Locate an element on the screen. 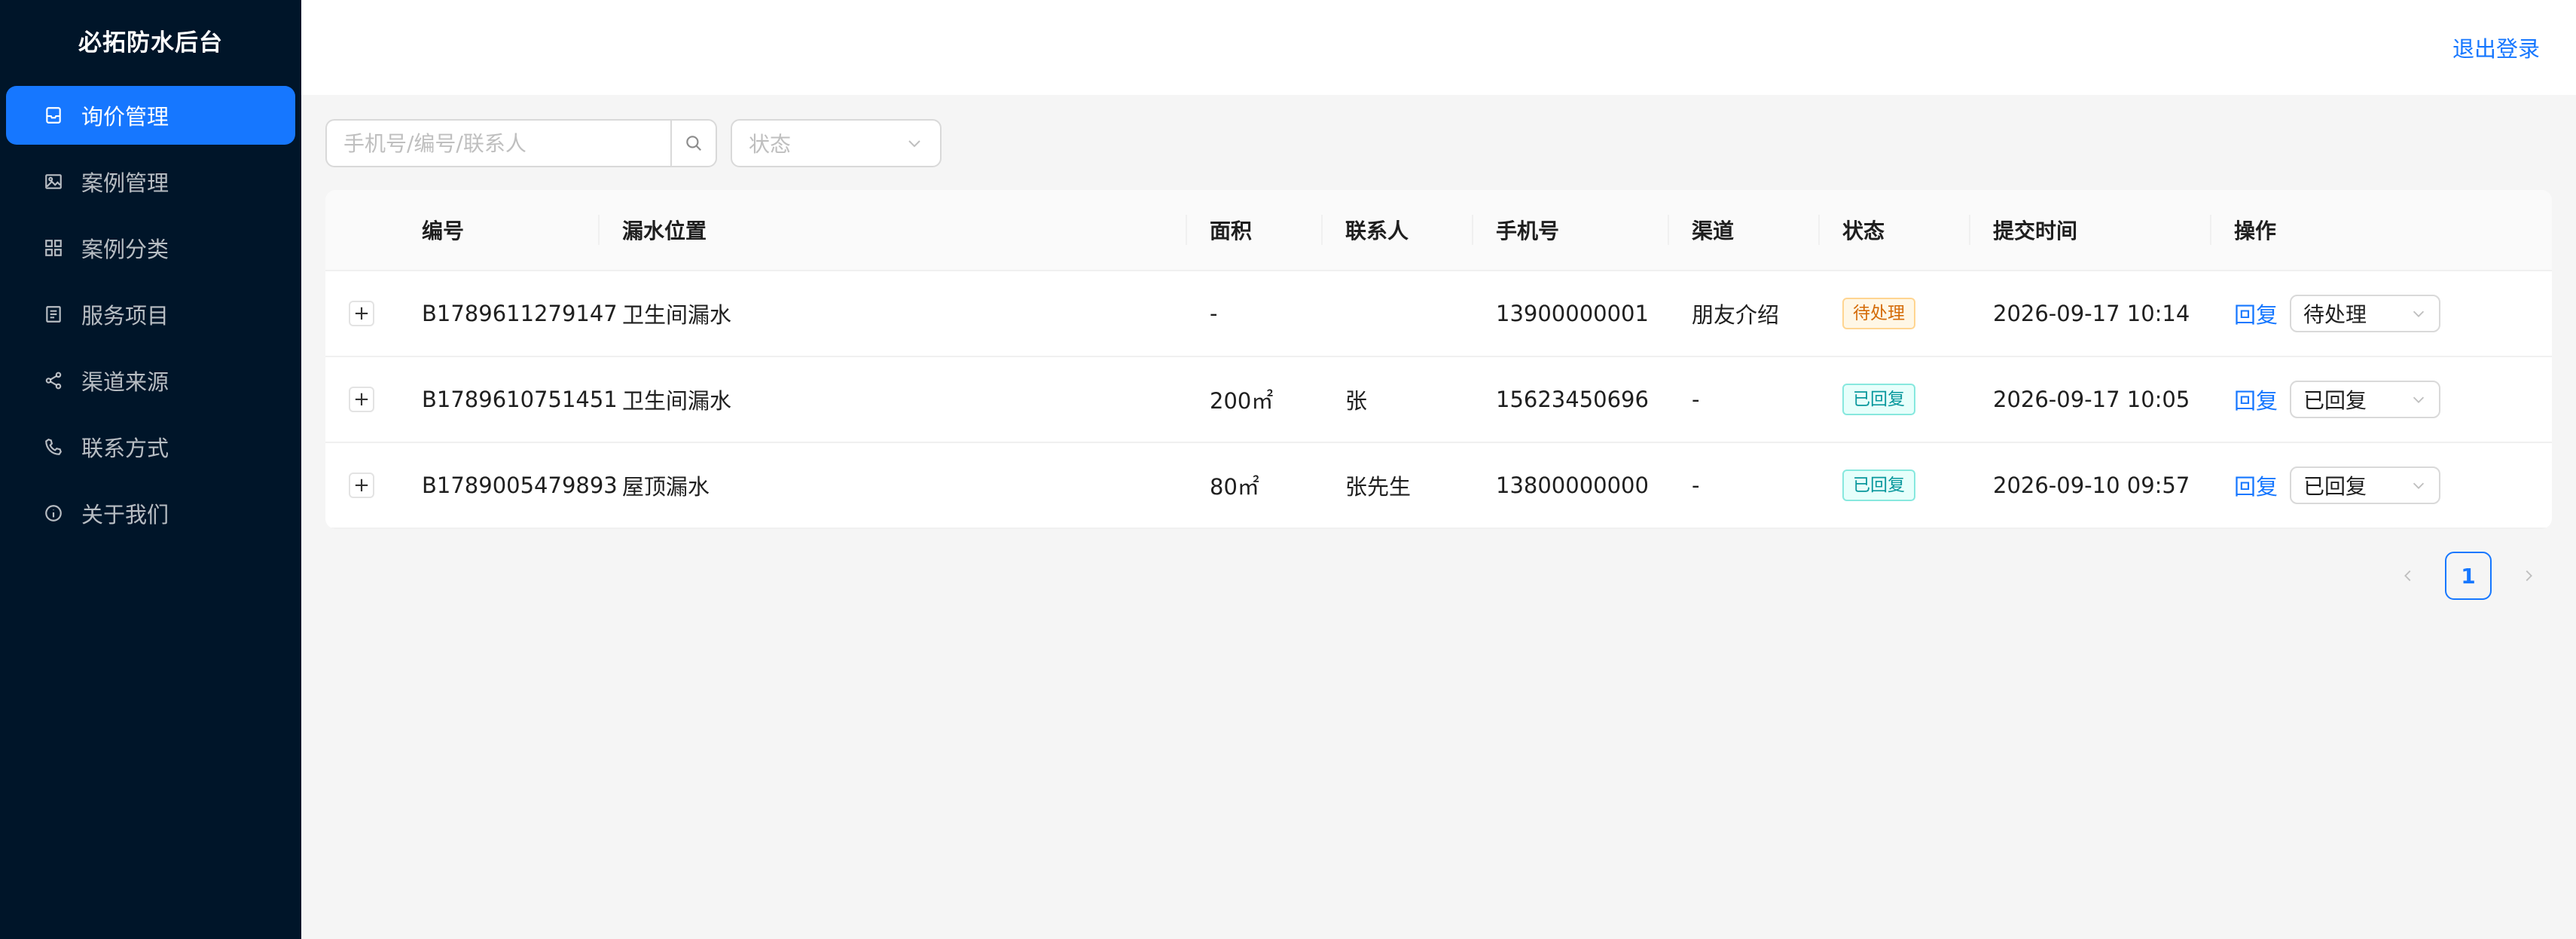 The image size is (2576, 939). search-button is located at coordinates (694, 143).